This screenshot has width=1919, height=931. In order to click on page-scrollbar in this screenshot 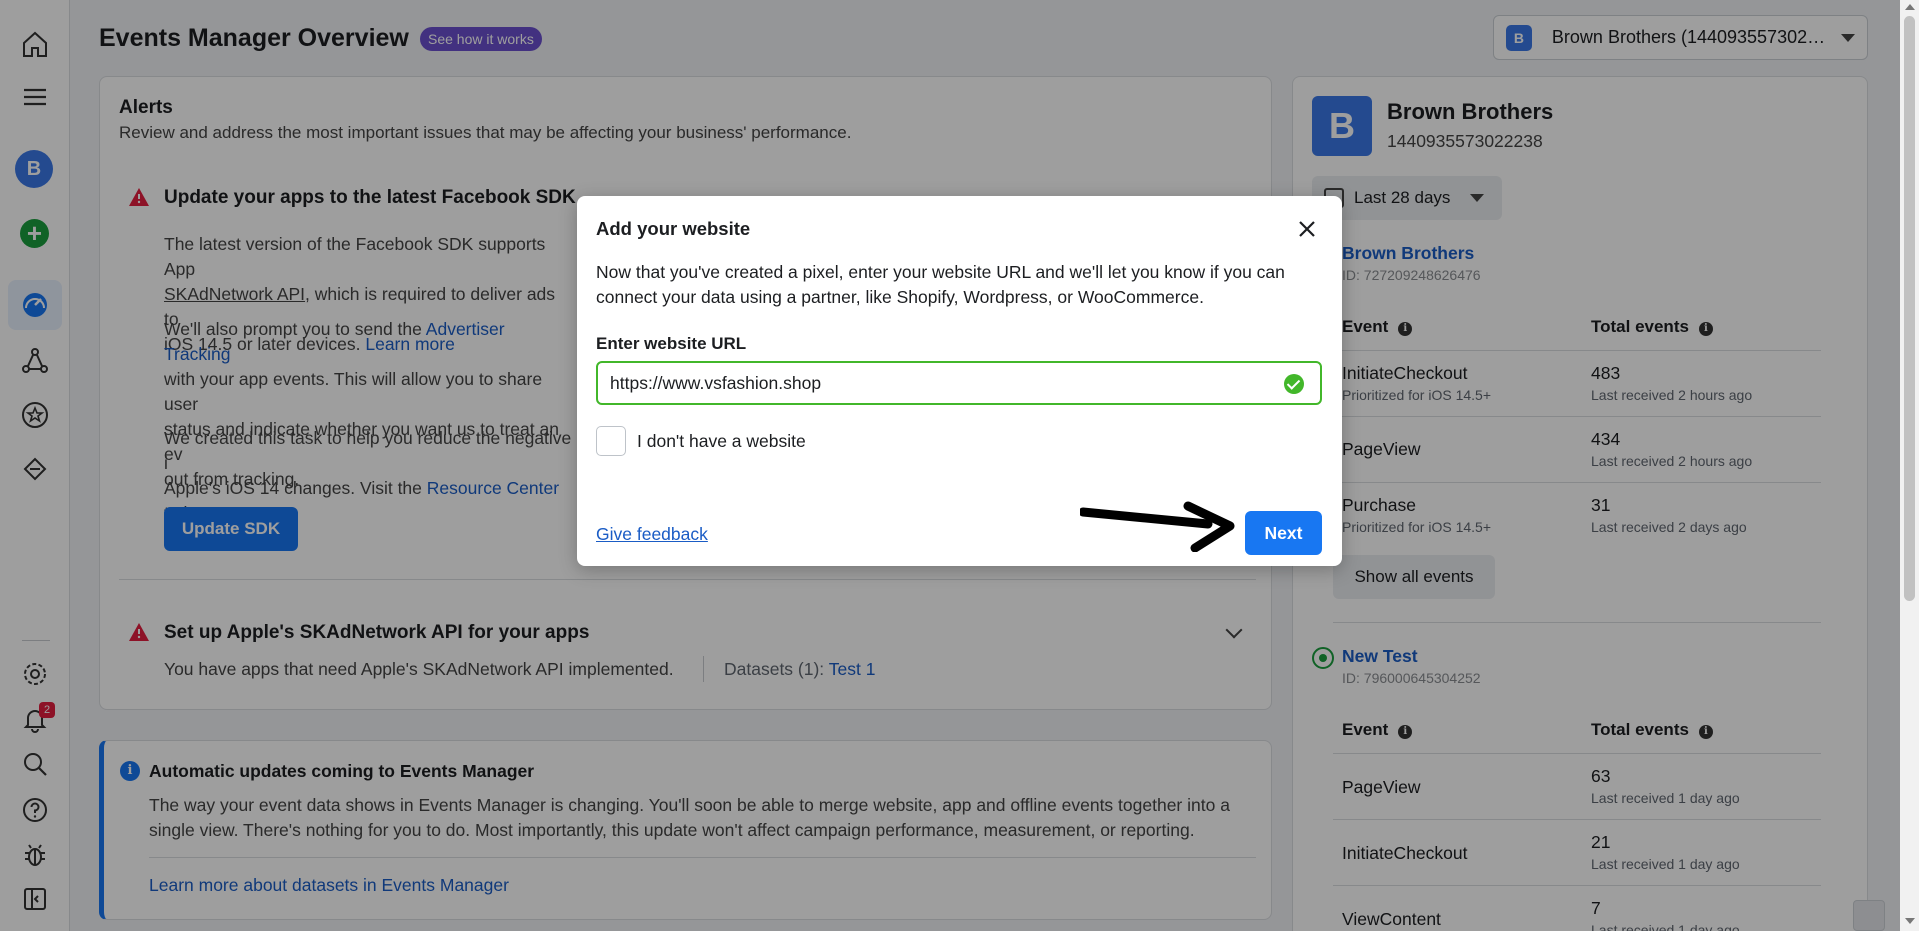, I will do `click(1909, 465)`.